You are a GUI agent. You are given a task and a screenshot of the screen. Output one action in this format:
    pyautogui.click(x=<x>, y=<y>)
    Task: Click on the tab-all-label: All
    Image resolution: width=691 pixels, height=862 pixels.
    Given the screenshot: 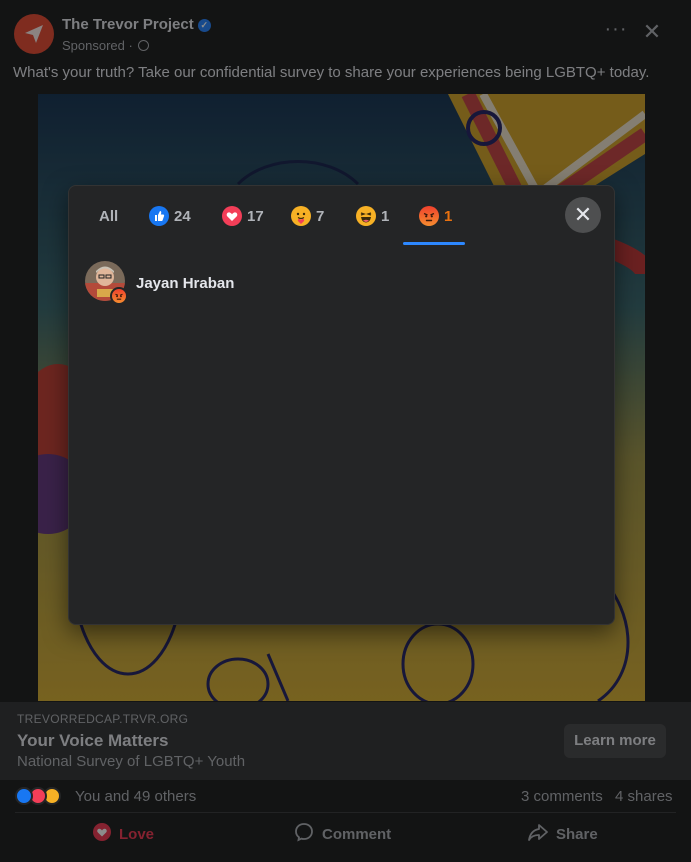 What is the action you would take?
    pyautogui.click(x=109, y=216)
    